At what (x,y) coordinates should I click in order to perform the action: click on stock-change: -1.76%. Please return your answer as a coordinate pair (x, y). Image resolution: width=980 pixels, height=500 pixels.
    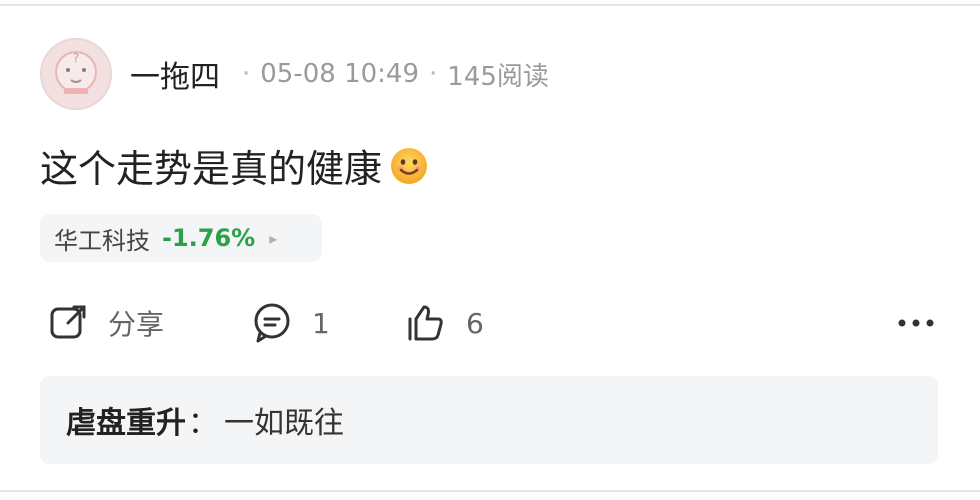
    Looking at the image, I should click on (209, 238).